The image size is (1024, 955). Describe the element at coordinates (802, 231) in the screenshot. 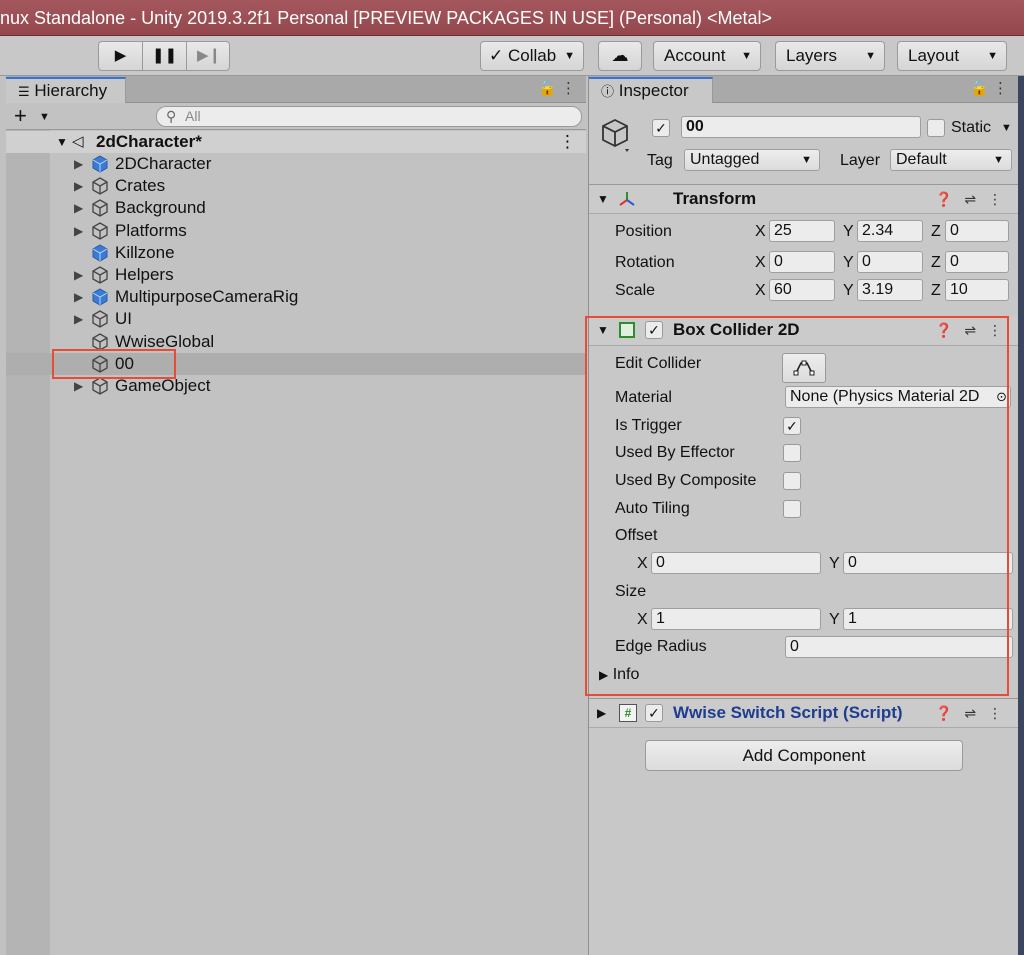

I see `position-x-input: 25` at that location.